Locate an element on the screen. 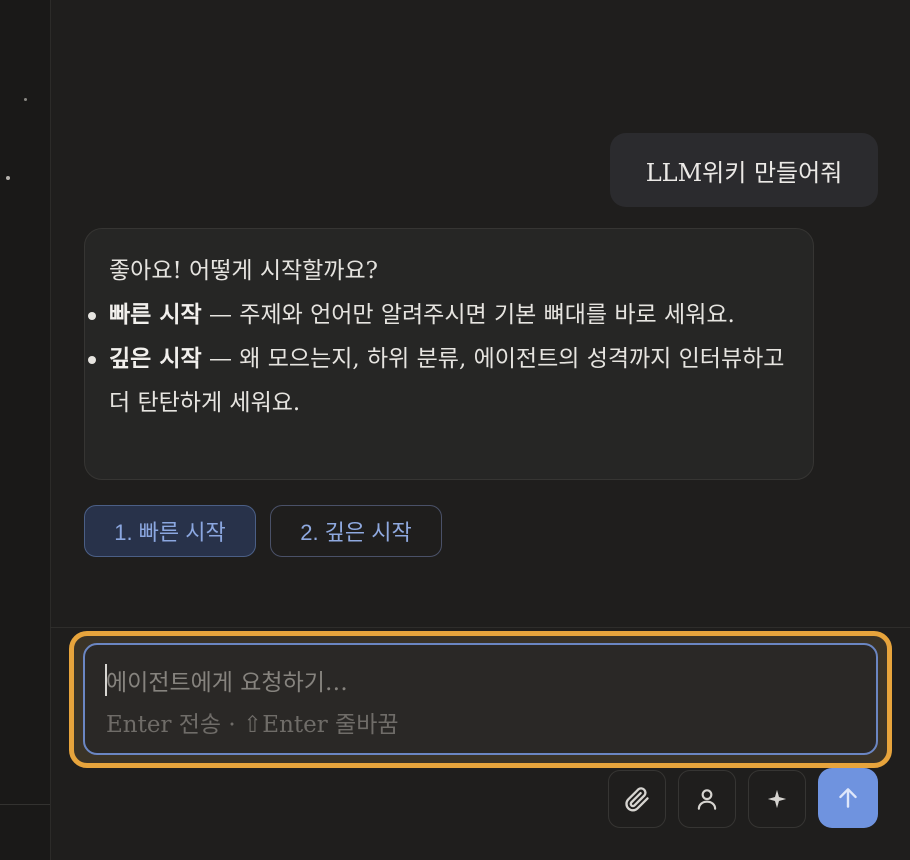  user-message-bubble: LLM위키 만들어줘 is located at coordinates (744, 170).